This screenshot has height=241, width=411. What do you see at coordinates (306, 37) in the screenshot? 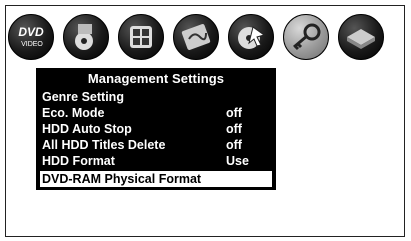
I see `key-management-icon` at bounding box center [306, 37].